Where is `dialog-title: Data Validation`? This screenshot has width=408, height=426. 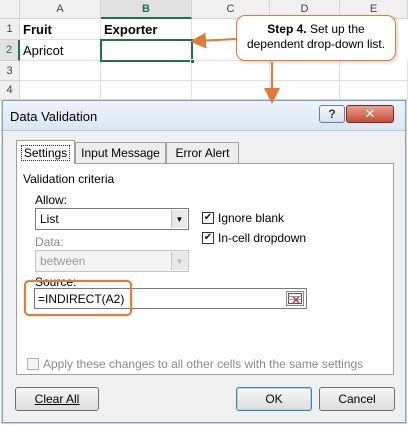
dialog-title: Data Validation is located at coordinates (54, 116).